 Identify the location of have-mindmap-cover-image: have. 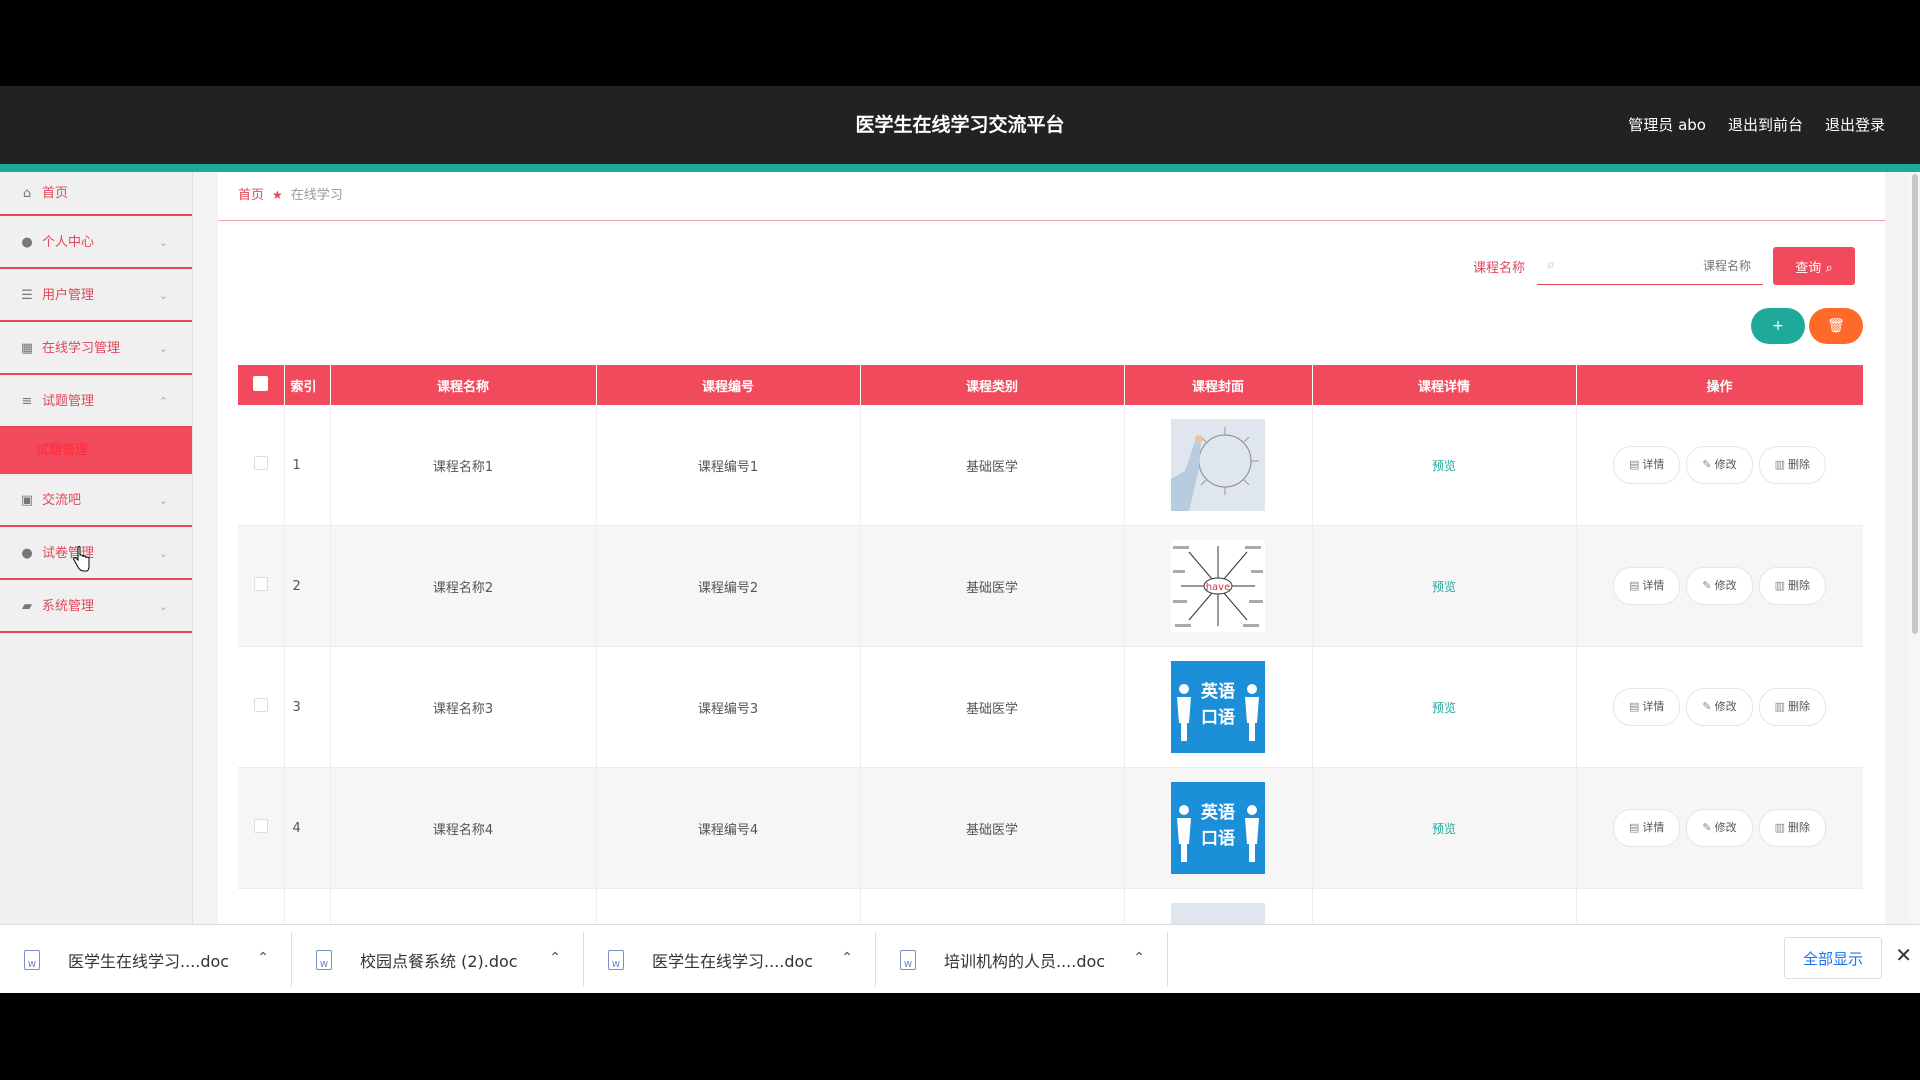
(1218, 586).